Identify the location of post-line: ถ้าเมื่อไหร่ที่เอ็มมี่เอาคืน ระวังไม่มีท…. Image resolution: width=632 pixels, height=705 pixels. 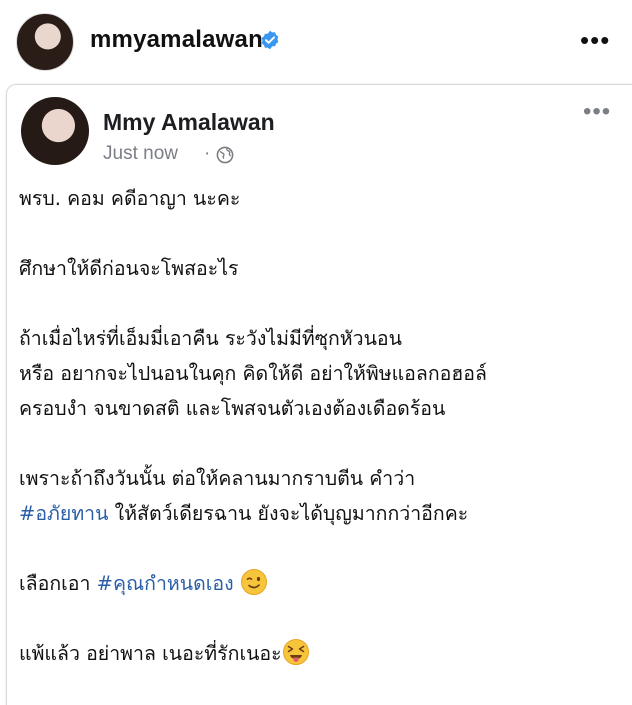
(210, 338).